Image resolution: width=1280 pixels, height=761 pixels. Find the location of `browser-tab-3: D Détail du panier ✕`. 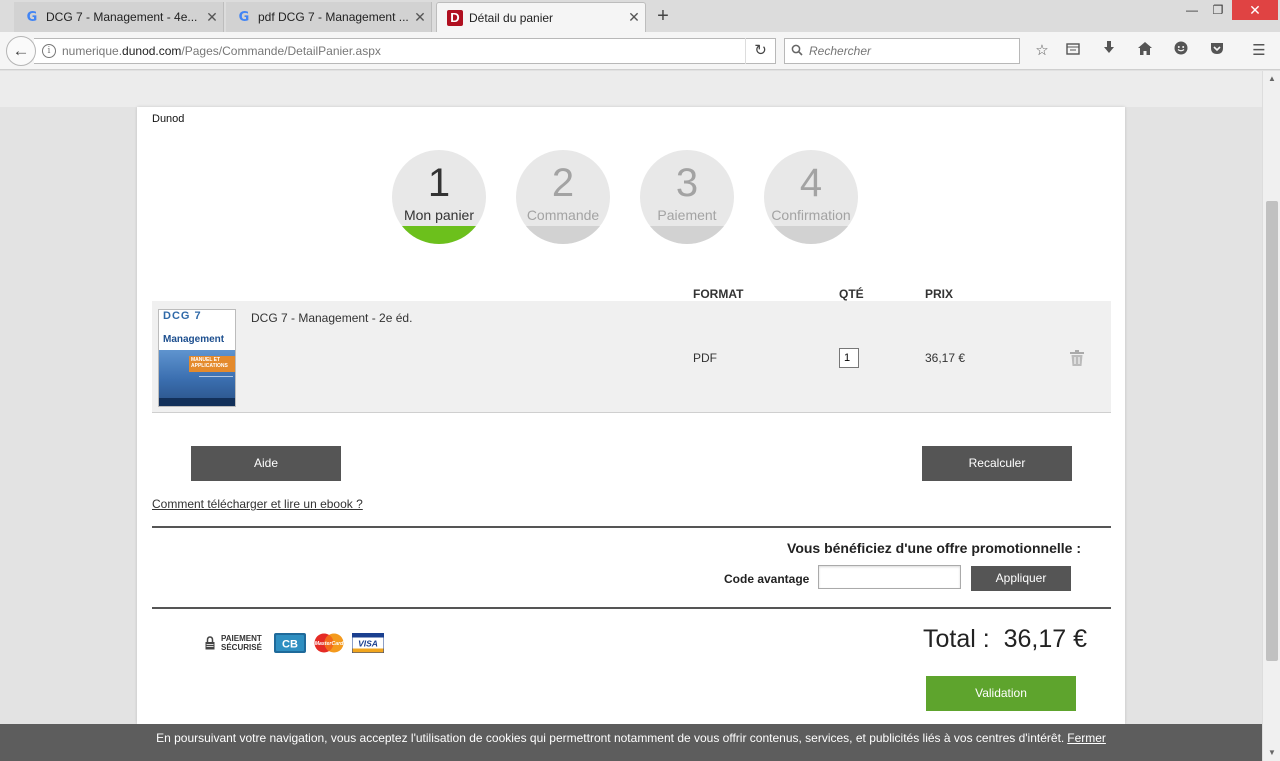

browser-tab-3: D Détail du panier ✕ is located at coordinates (541, 17).